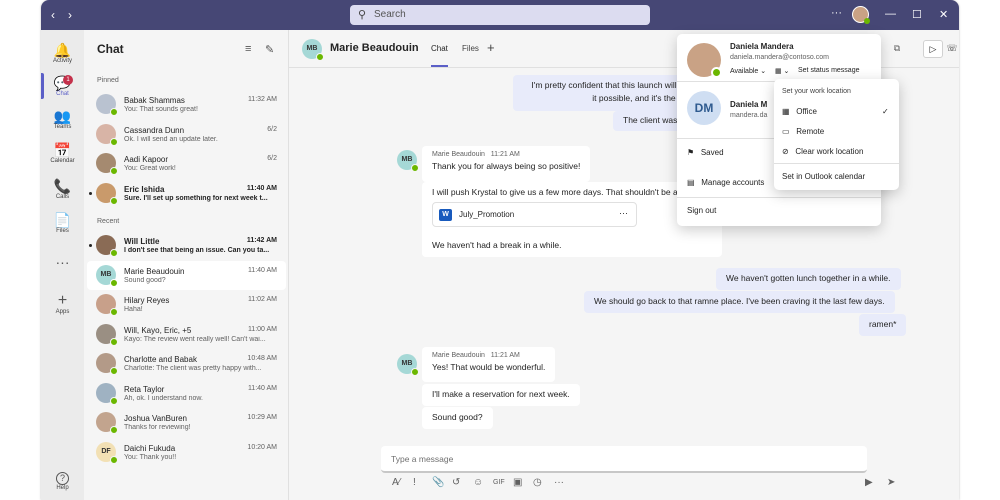  Describe the element at coordinates (62, 304) in the screenshot. I see `rail-apps: + Apps` at that location.